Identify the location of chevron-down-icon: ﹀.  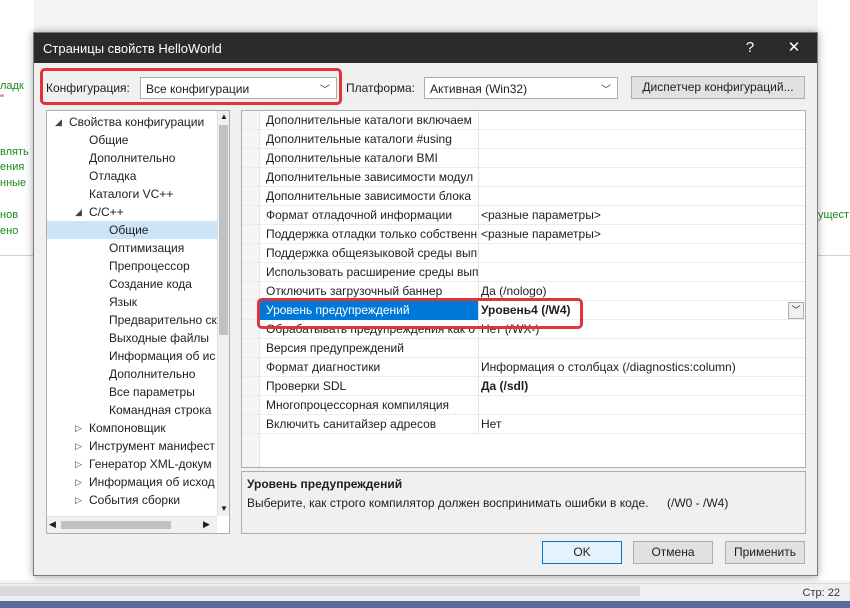
(325, 90).